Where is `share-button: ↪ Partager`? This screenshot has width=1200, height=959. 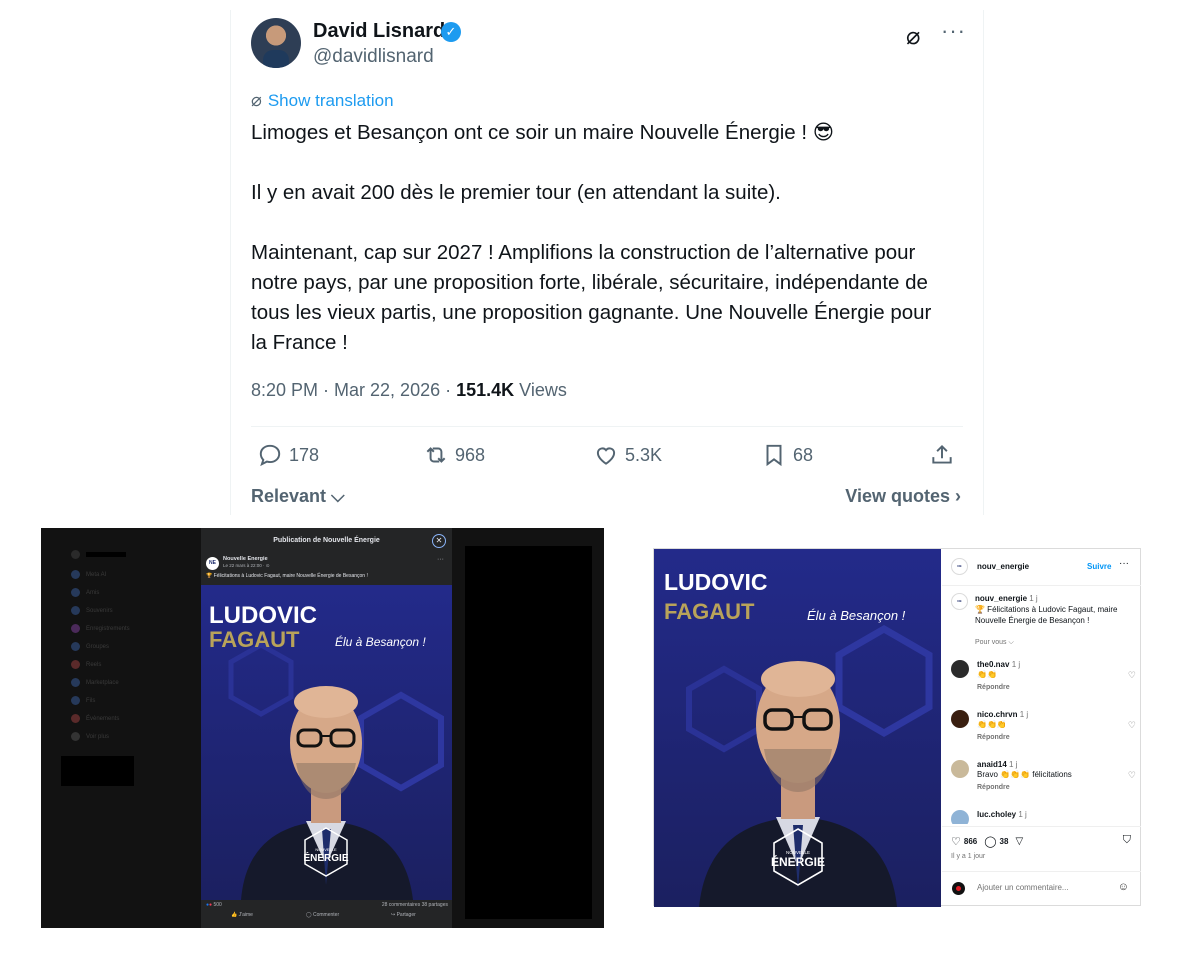
share-button: ↪ Partager is located at coordinates (403, 915).